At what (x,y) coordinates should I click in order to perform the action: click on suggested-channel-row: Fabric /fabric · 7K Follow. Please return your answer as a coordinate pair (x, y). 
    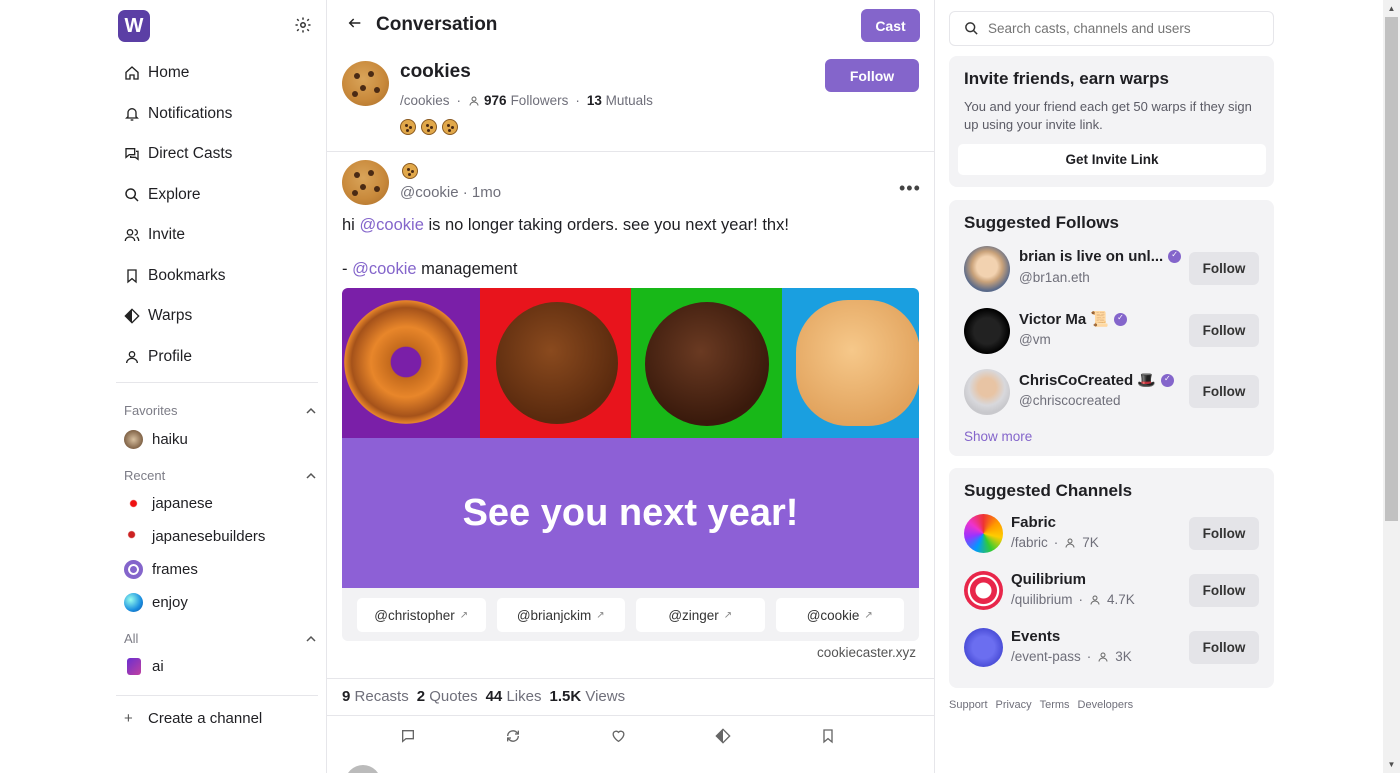
    Looking at the image, I should click on (1111, 534).